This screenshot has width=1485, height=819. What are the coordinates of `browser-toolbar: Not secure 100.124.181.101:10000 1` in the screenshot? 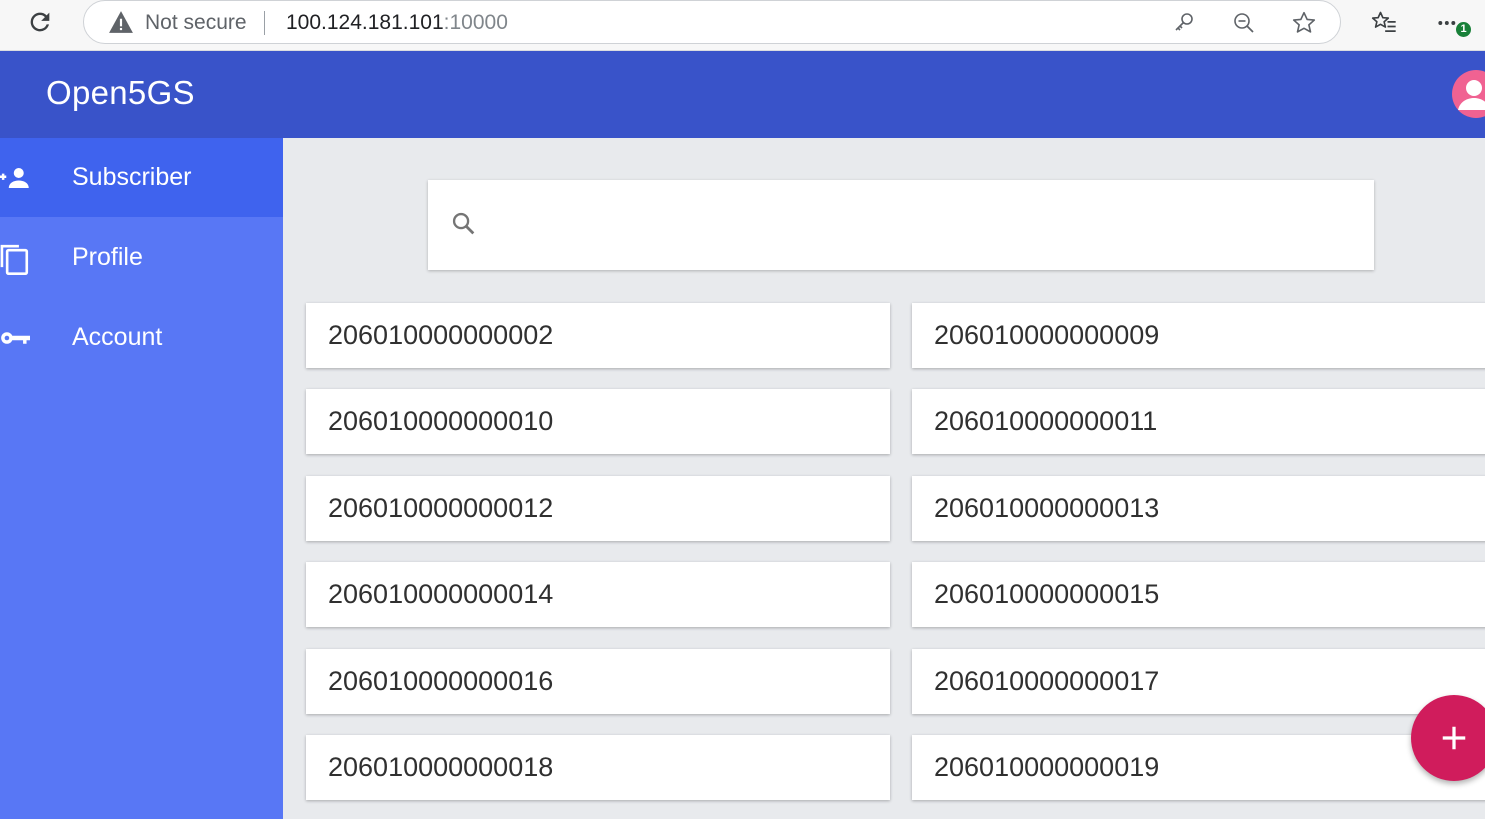 It's located at (742, 25).